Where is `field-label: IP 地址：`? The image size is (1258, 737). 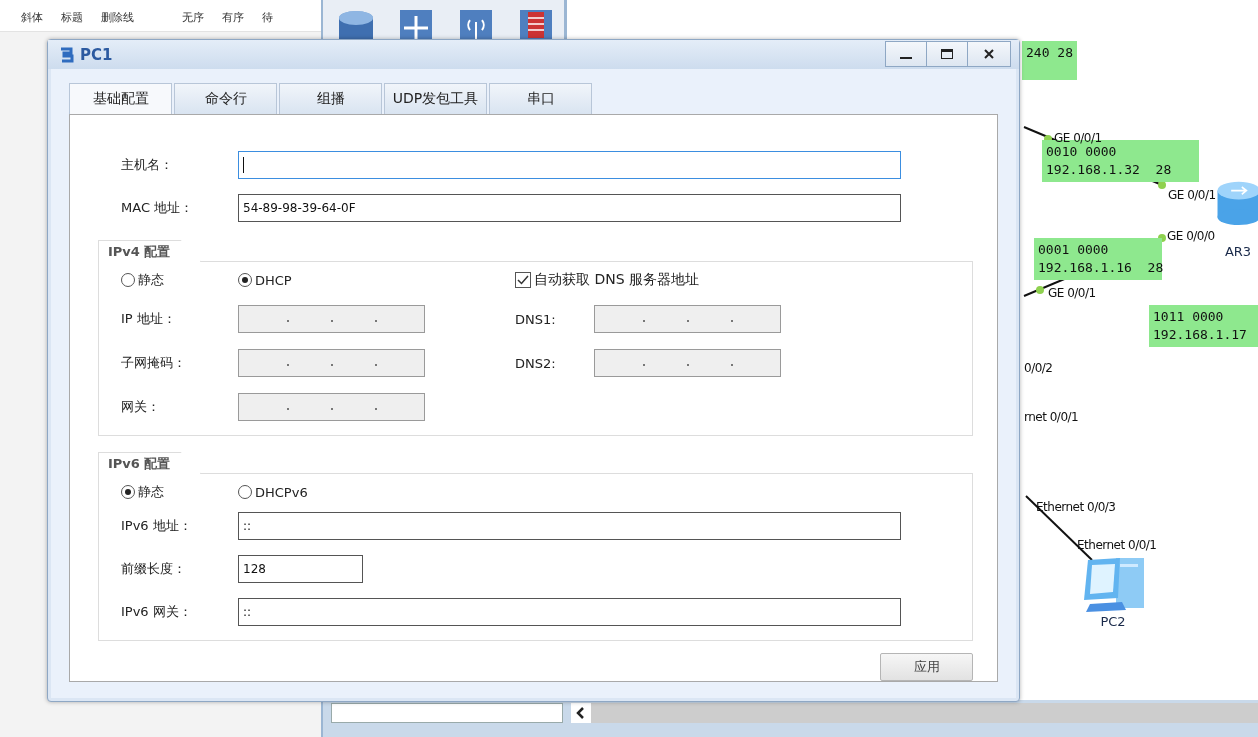 field-label: IP 地址： is located at coordinates (149, 319).